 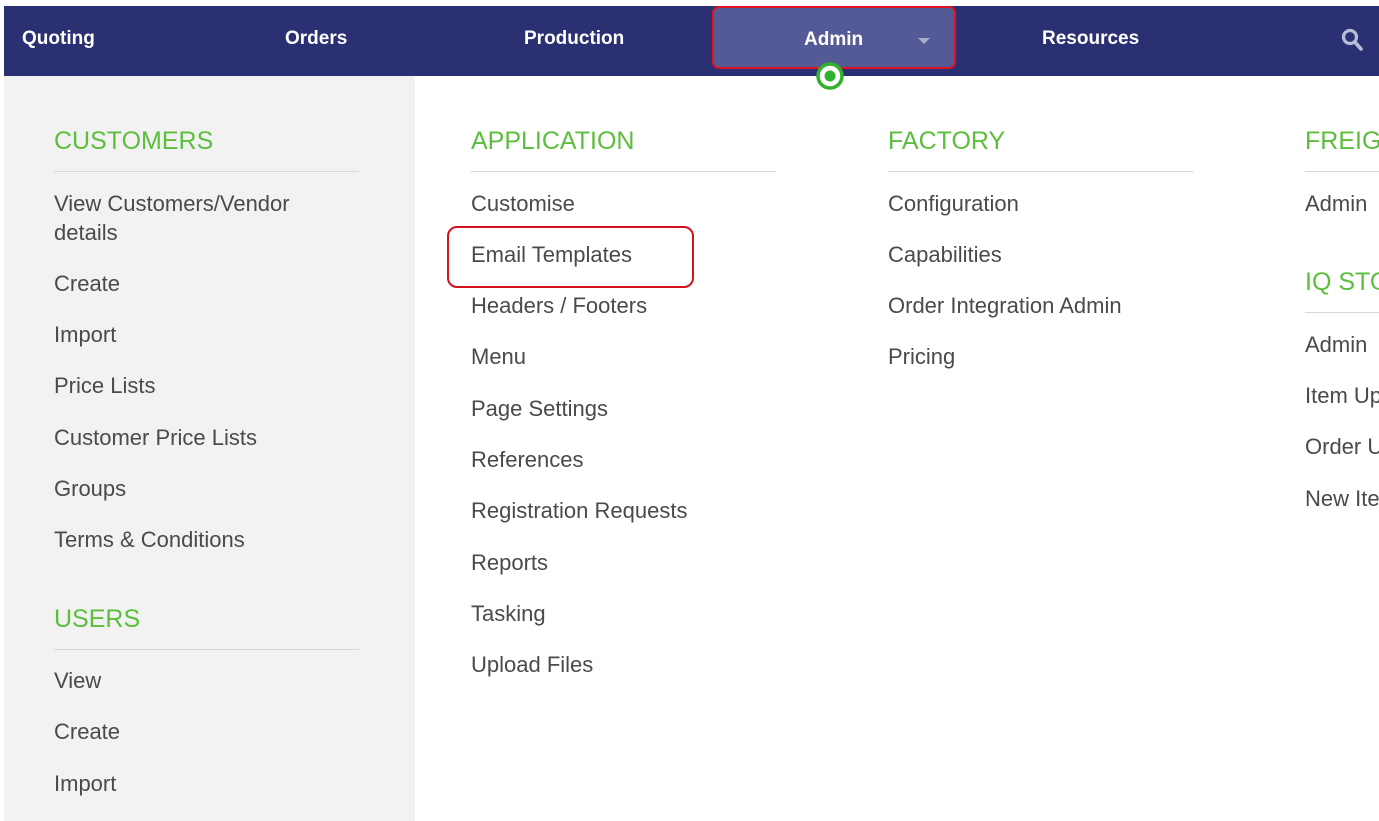 What do you see at coordinates (498, 356) in the screenshot?
I see `menu-link-menu: Menu` at bounding box center [498, 356].